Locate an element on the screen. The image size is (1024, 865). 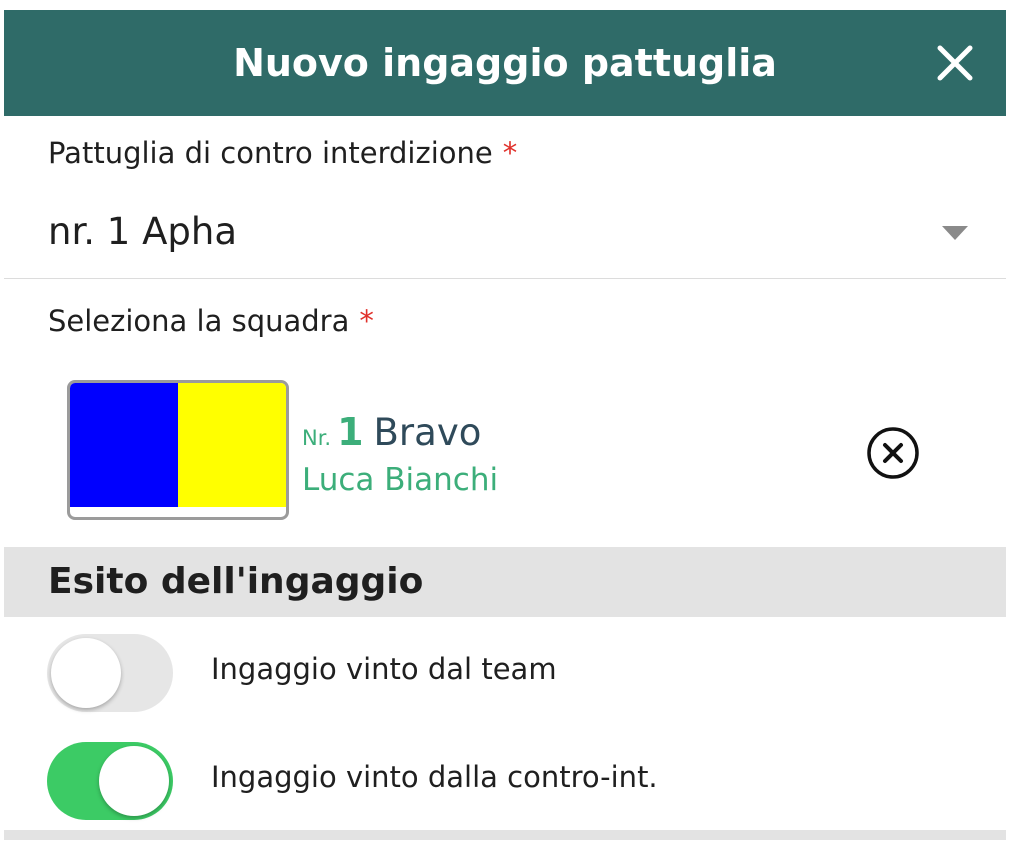
counter-int-win-label: Ingaggio vinto dalla contro-int. is located at coordinates (434, 777).